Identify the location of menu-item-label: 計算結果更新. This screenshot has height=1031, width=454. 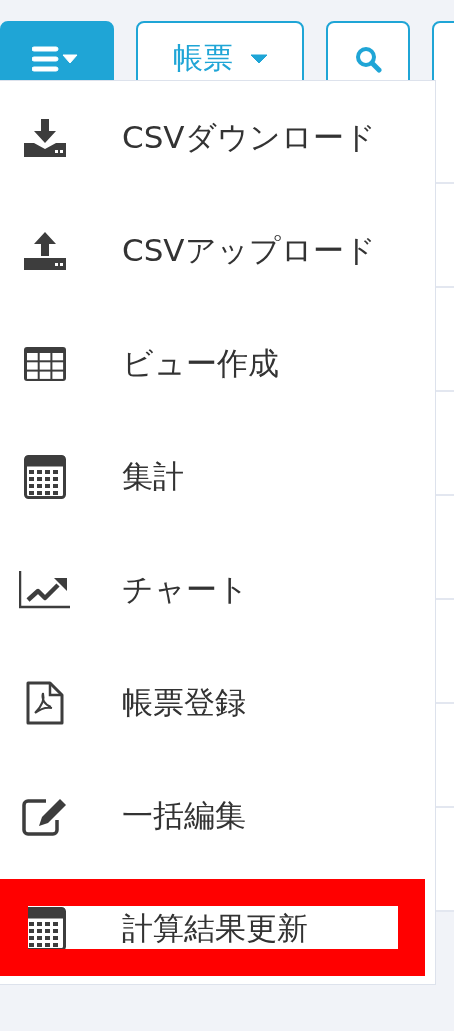
(215, 928).